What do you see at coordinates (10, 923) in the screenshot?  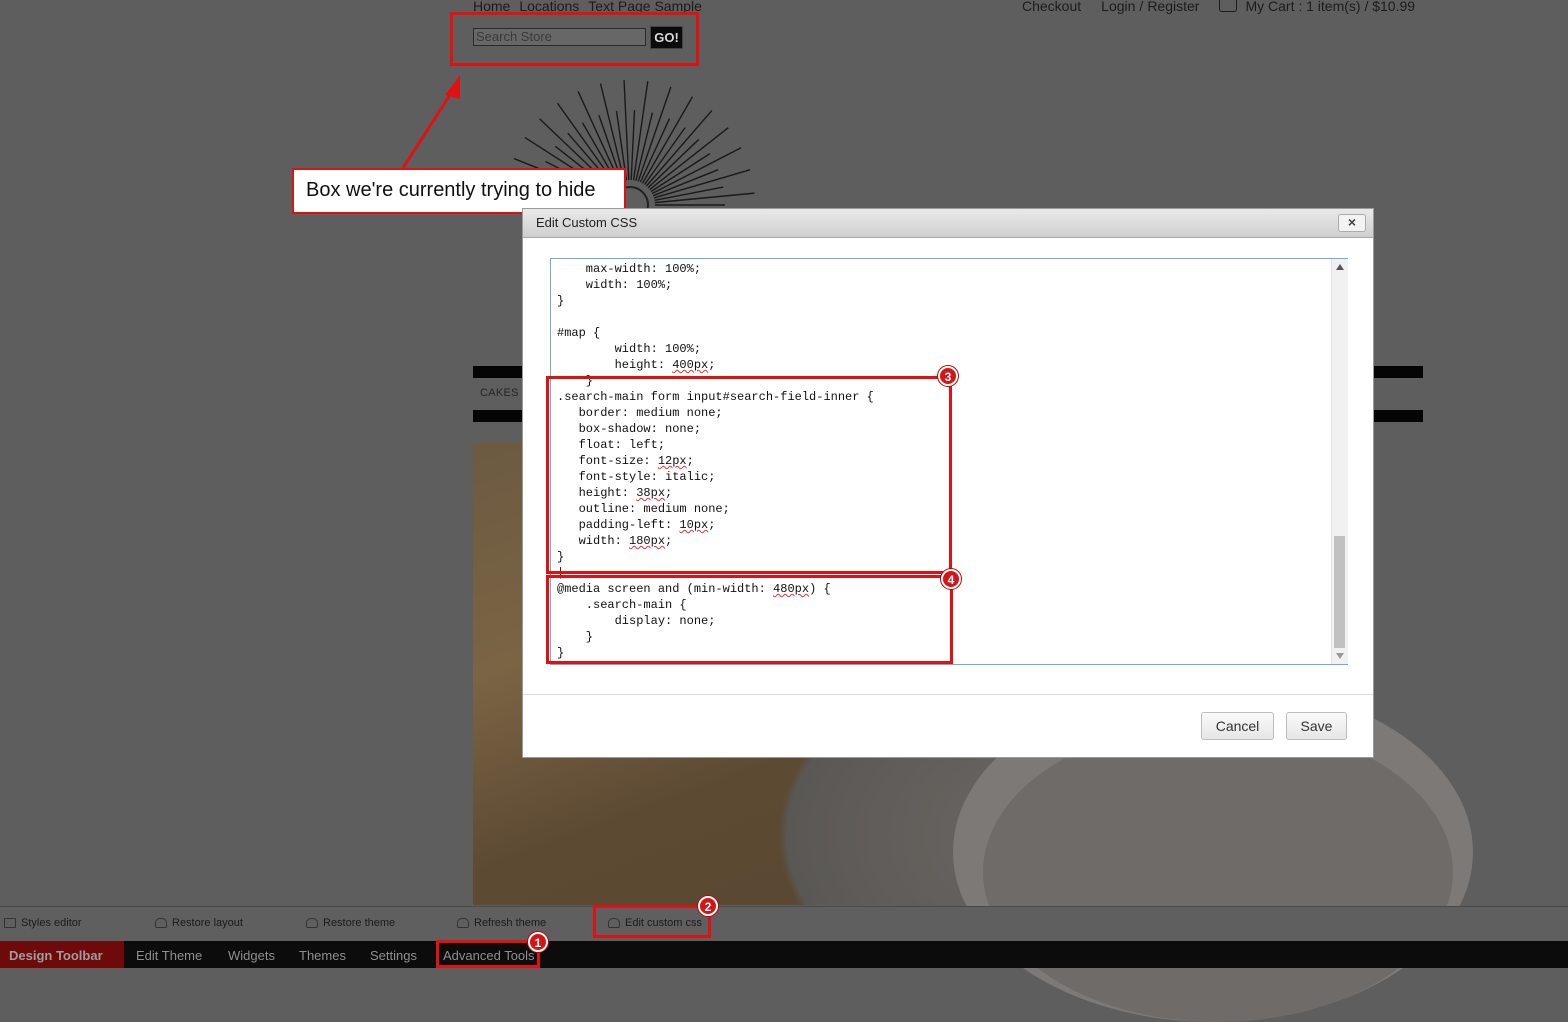 I see `styles-editor-icon` at bounding box center [10, 923].